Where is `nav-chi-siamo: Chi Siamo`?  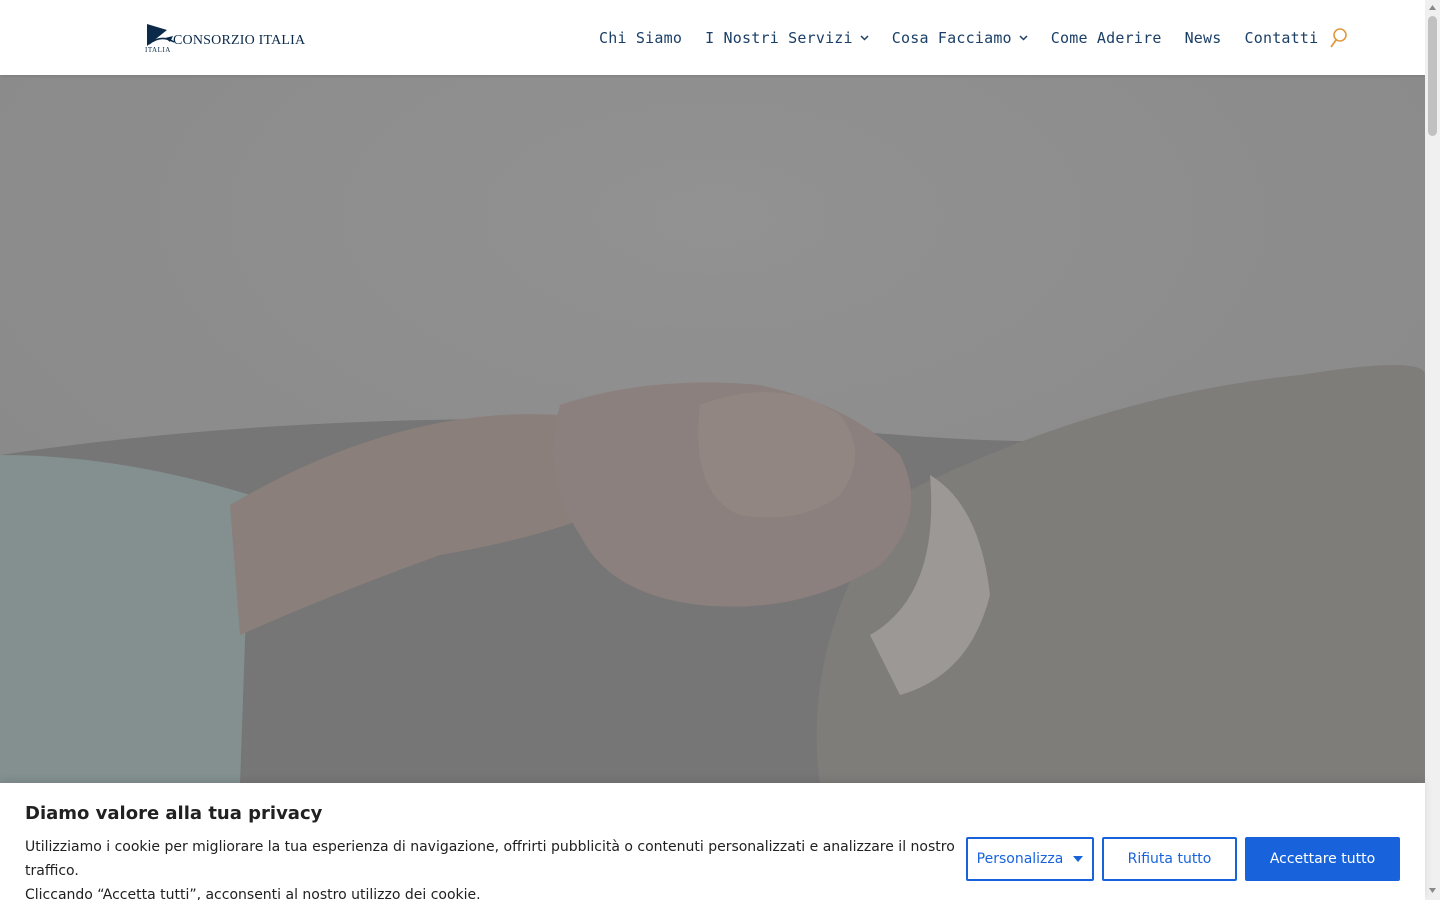 nav-chi-siamo: Chi Siamo is located at coordinates (640, 38).